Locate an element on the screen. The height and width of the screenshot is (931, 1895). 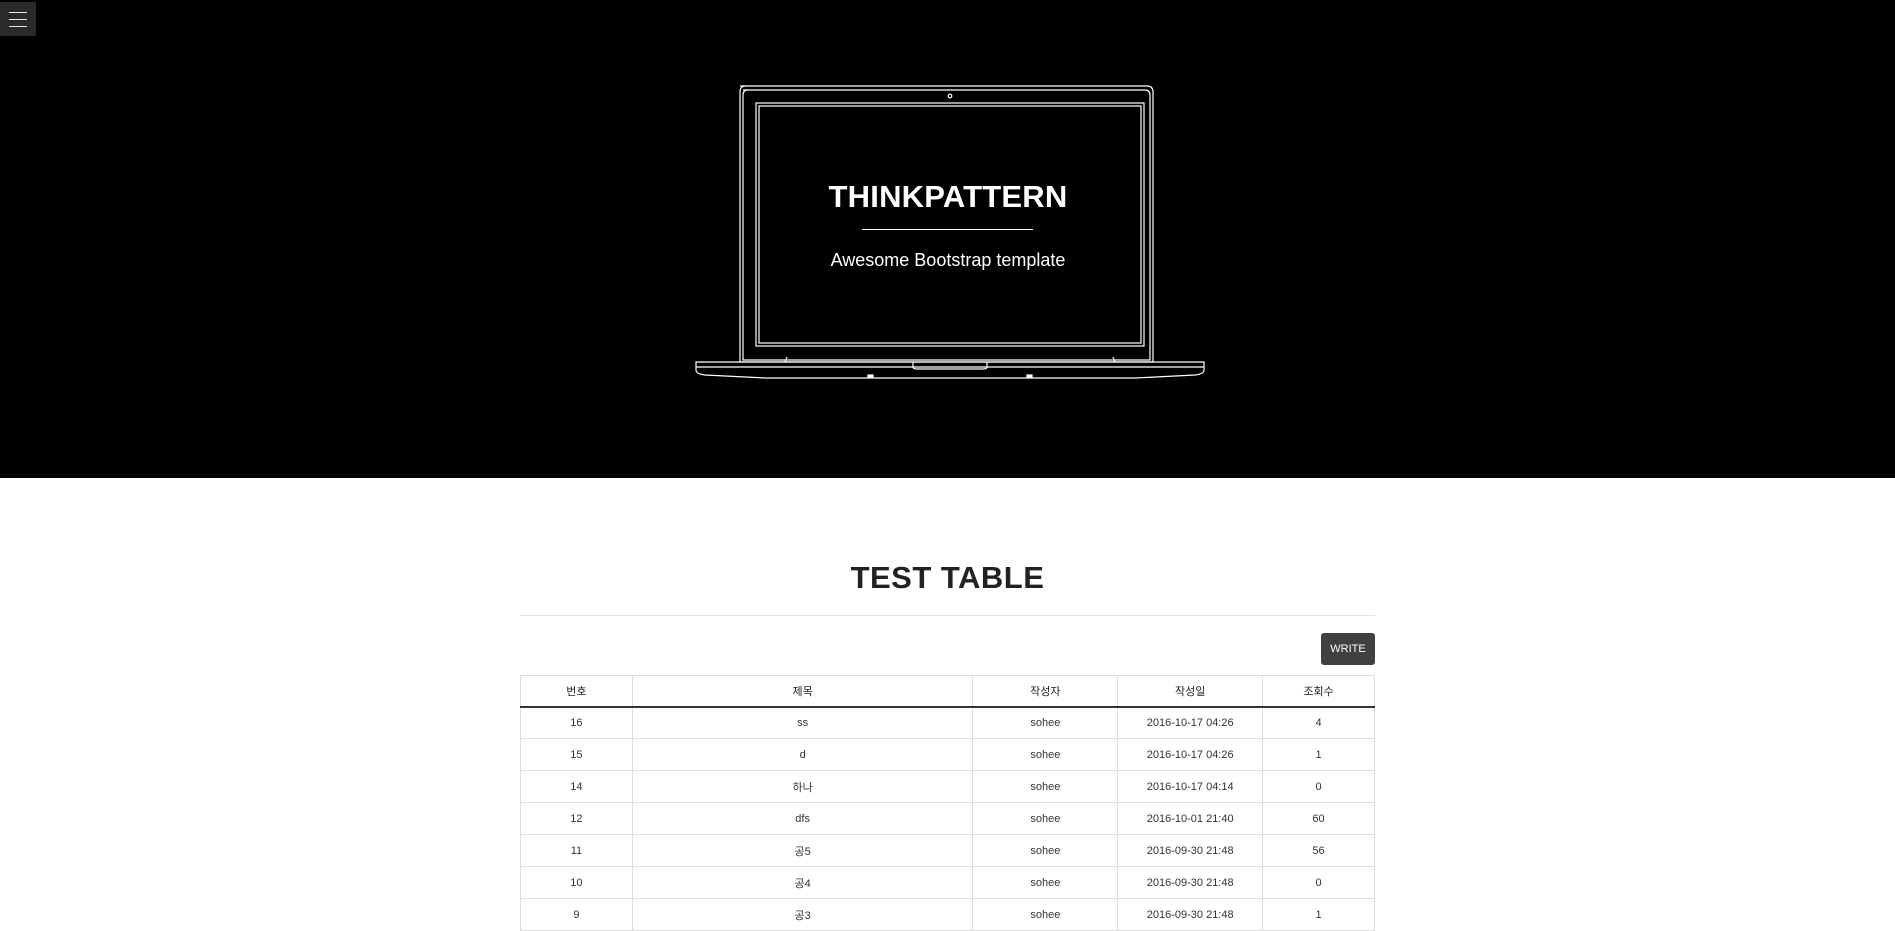
laptop-screen-content: THINKPATTERN Awesome Bootstrap template is located at coordinates (948, 224).